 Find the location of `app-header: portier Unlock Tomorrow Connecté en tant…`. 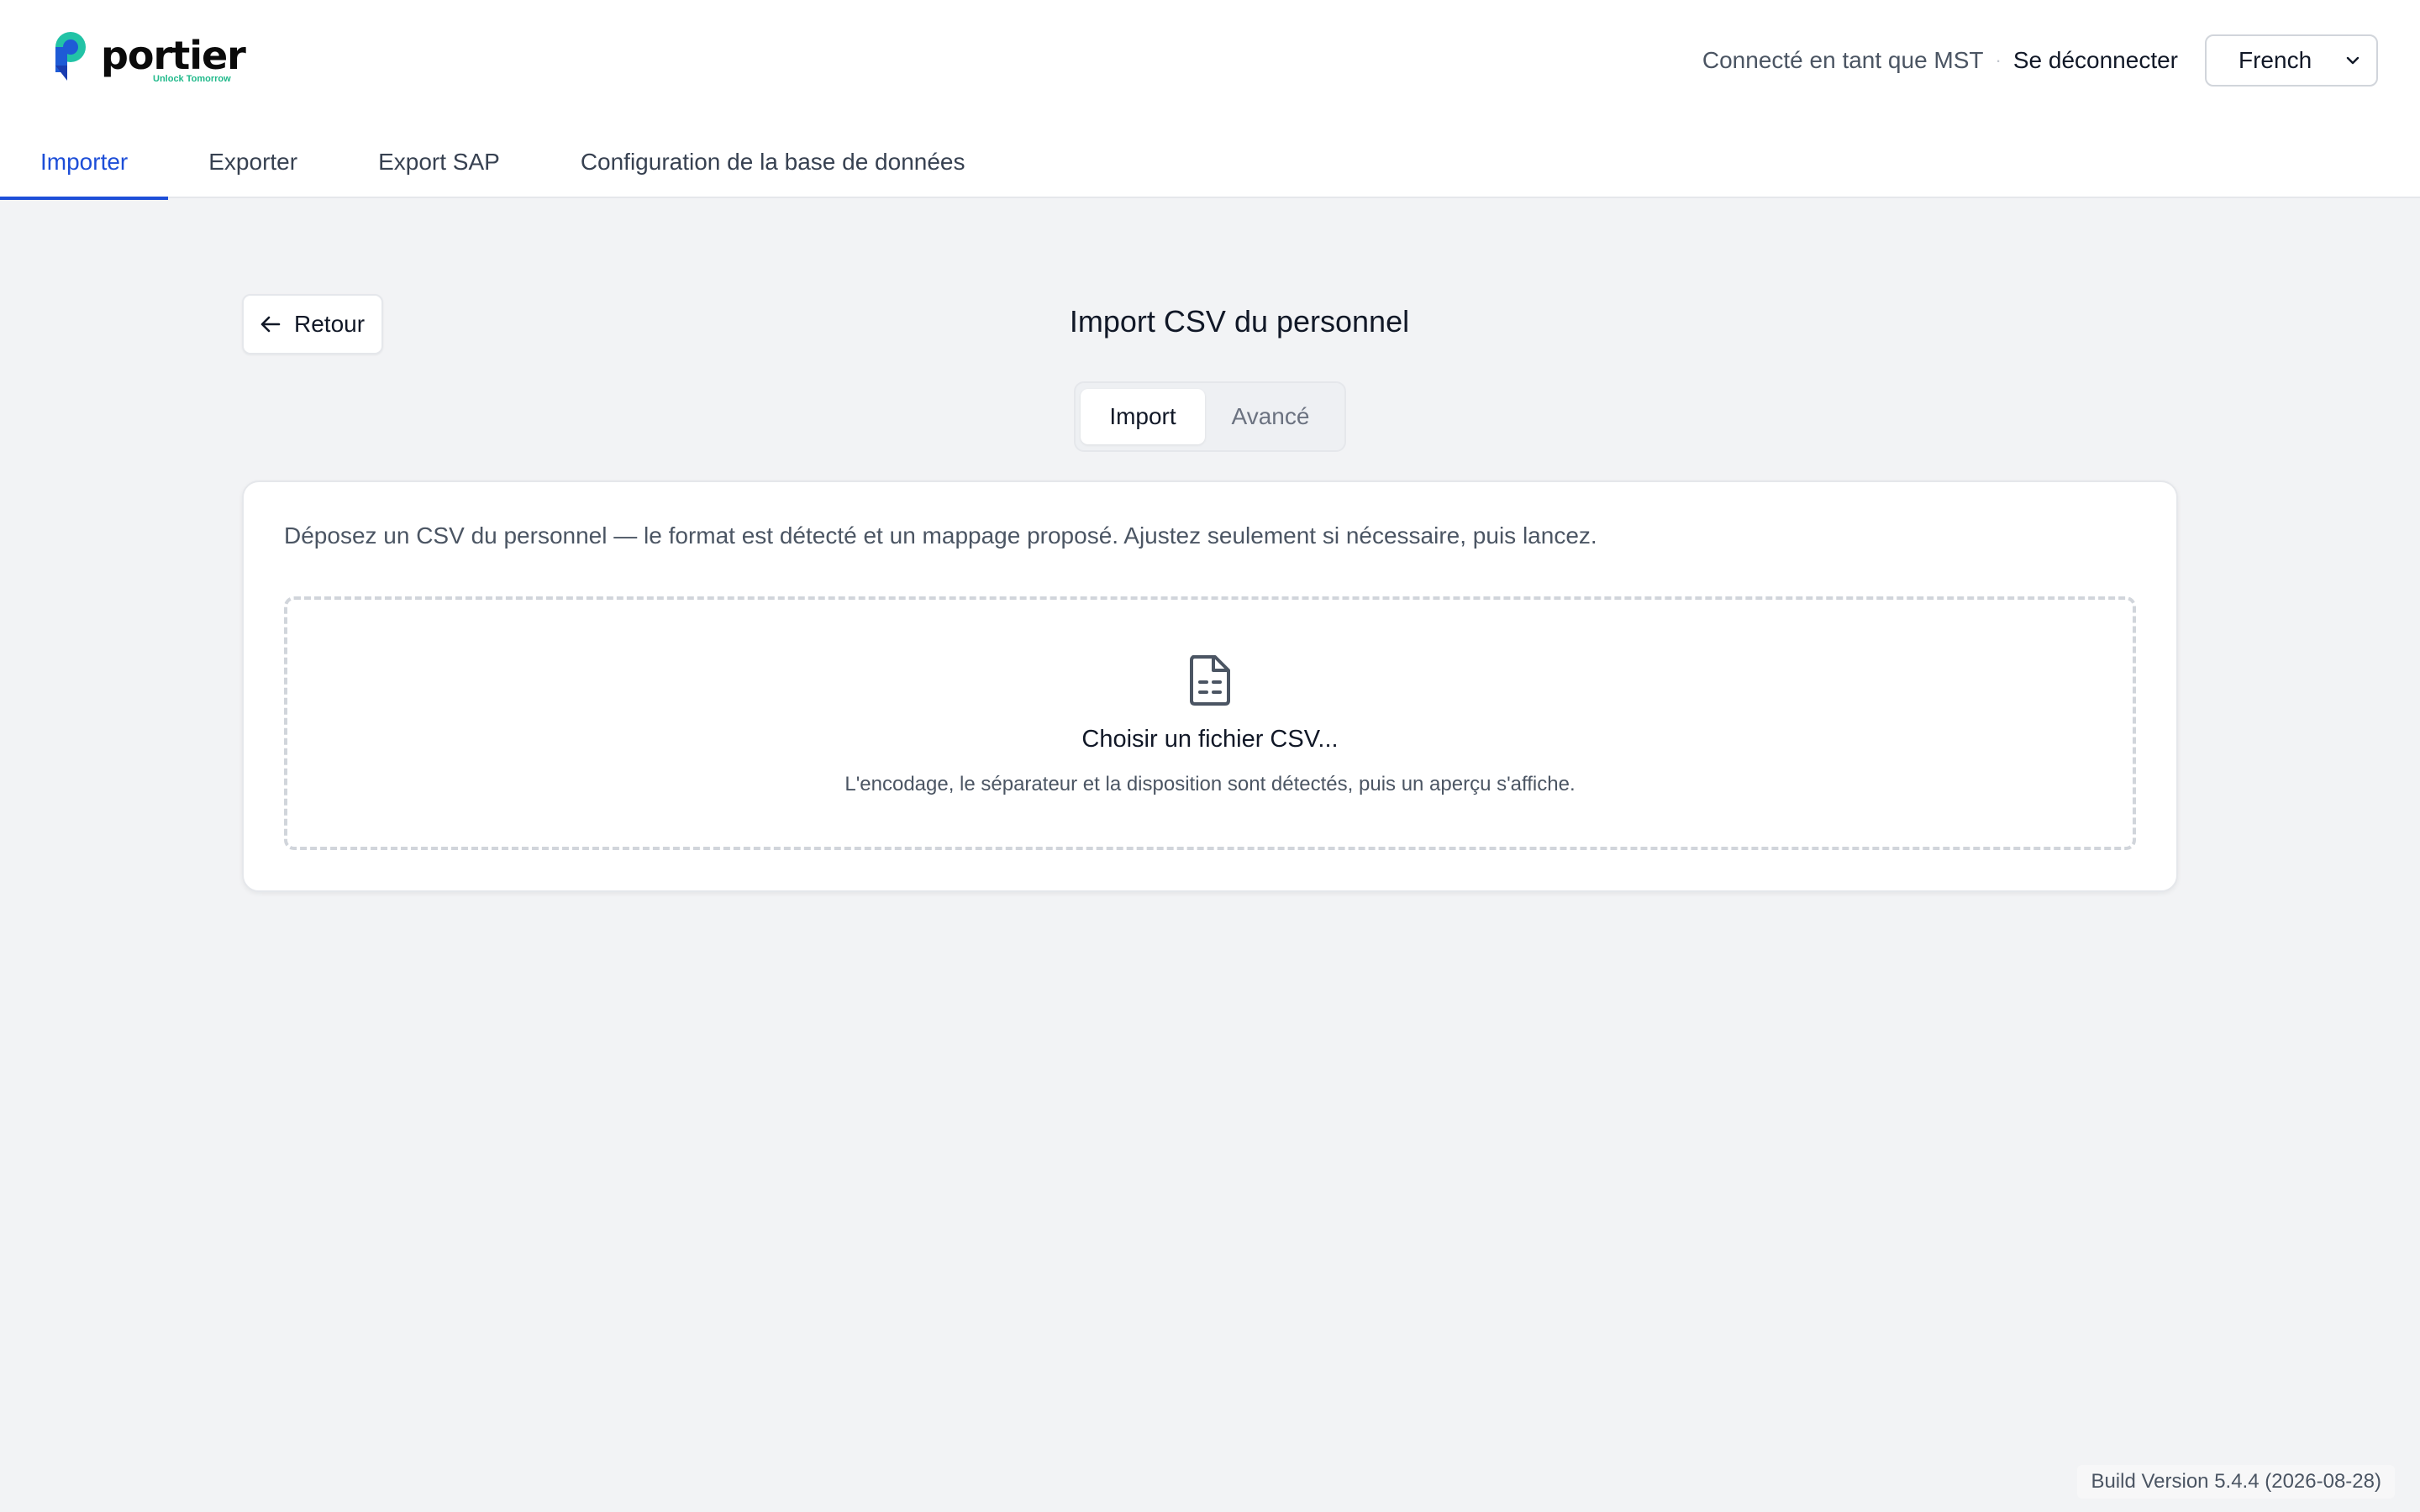

app-header: portier Unlock Tomorrow Connecté en tant… is located at coordinates (1210, 100).